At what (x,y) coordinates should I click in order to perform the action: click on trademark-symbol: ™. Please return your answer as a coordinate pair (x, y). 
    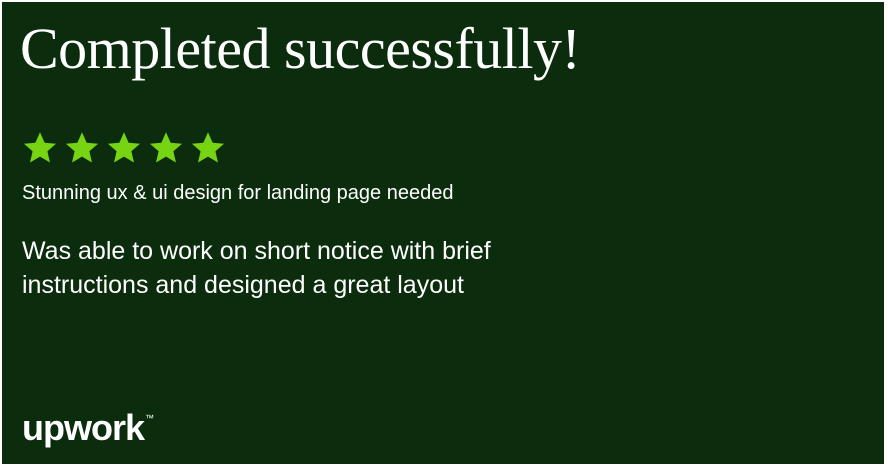
    Looking at the image, I should click on (150, 418).